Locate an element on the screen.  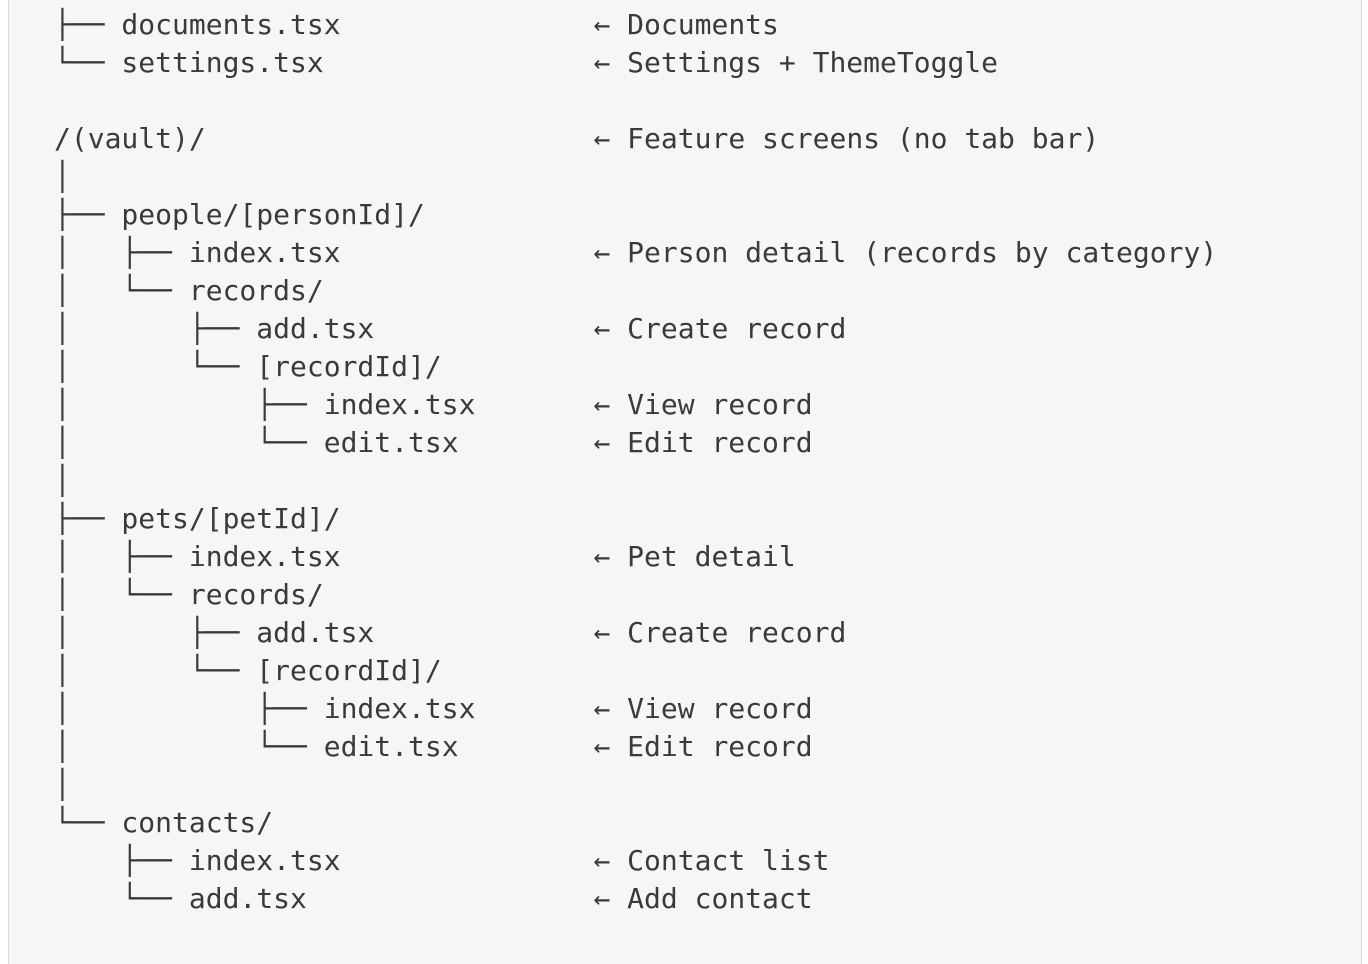
tree-entry: /(vault)/ is located at coordinates (130, 138).